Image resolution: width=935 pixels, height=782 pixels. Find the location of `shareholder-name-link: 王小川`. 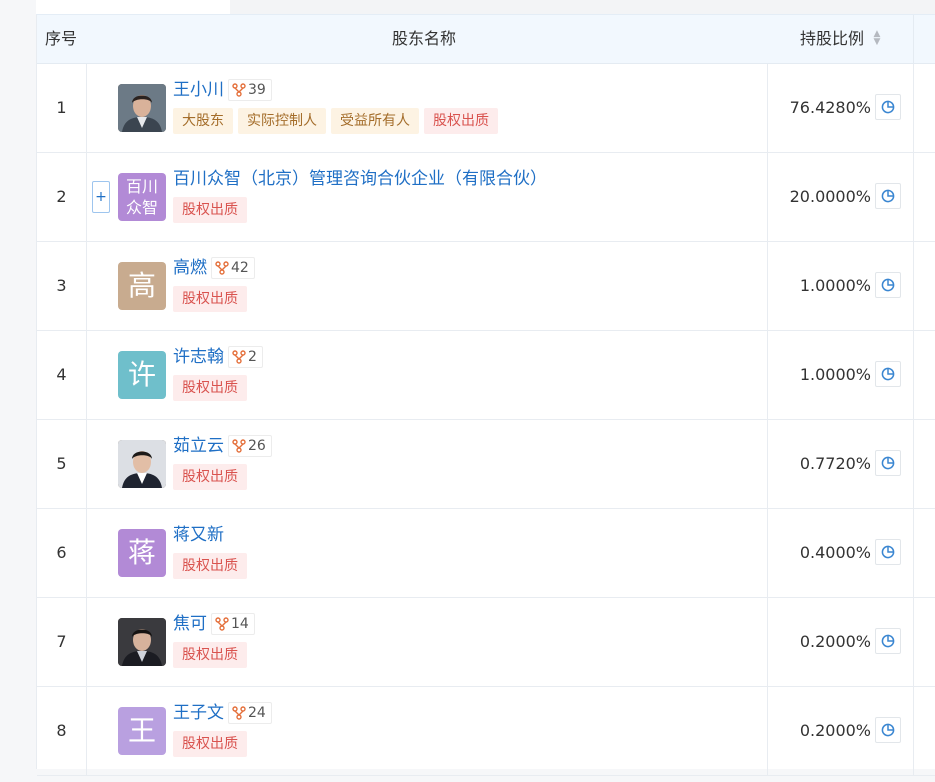

shareholder-name-link: 王小川 is located at coordinates (198, 90).